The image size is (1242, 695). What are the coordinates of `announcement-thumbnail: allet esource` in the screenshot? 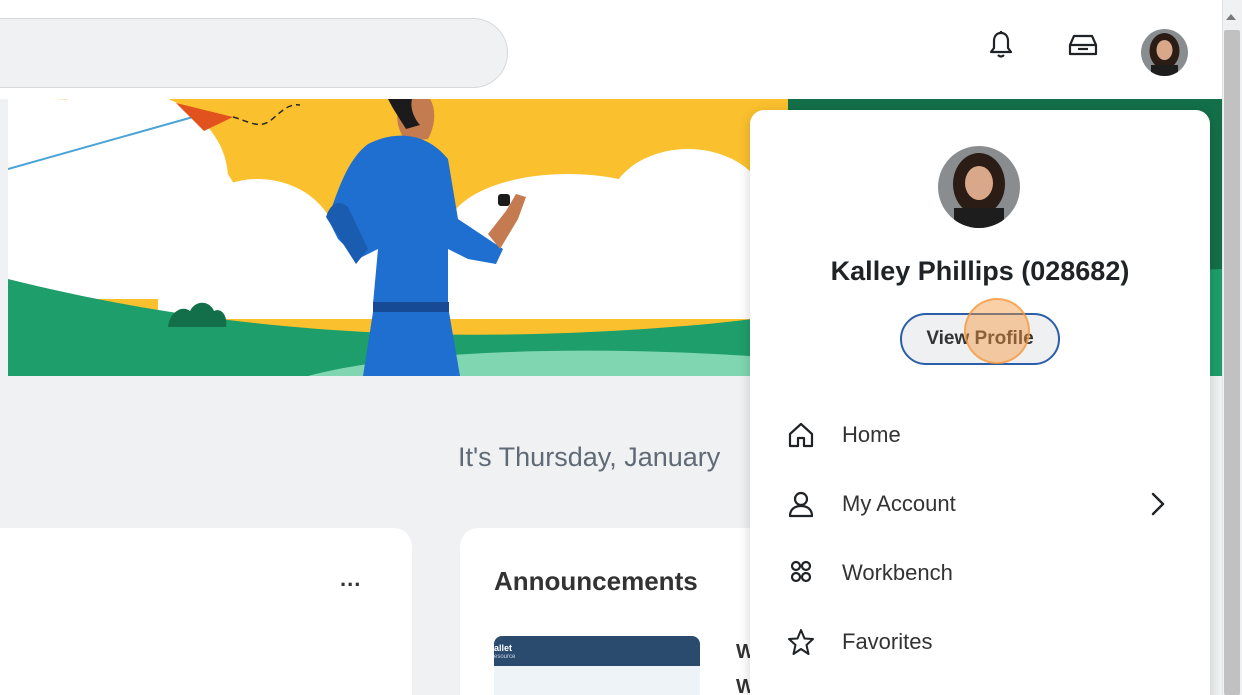 It's located at (597, 665).